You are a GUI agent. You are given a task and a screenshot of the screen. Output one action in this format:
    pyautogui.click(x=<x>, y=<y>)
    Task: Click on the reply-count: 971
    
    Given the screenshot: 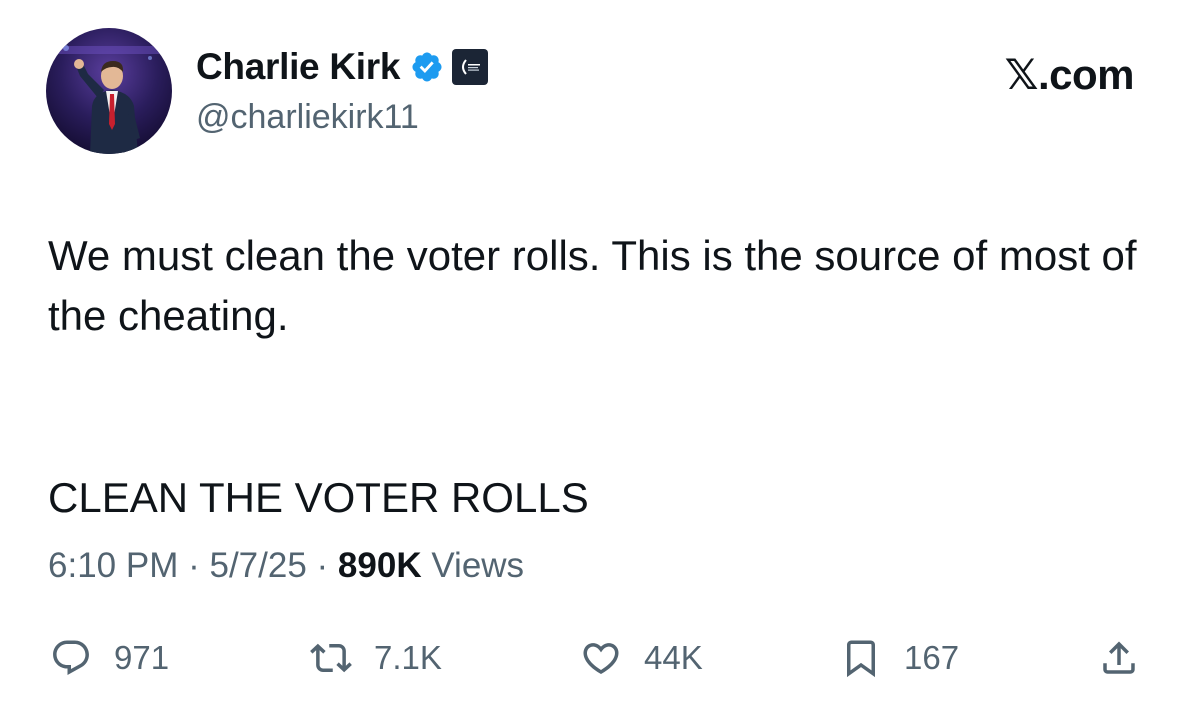 What is the action you would take?
    pyautogui.click(x=142, y=657)
    